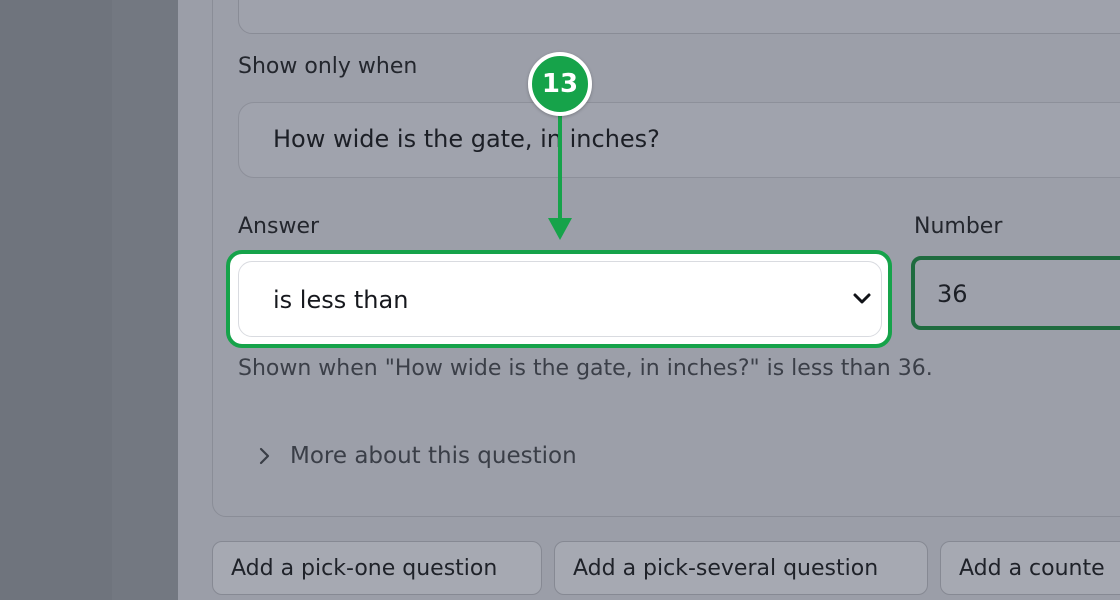  Describe the element at coordinates (952, 294) in the screenshot. I see `number-input-value: 36` at that location.